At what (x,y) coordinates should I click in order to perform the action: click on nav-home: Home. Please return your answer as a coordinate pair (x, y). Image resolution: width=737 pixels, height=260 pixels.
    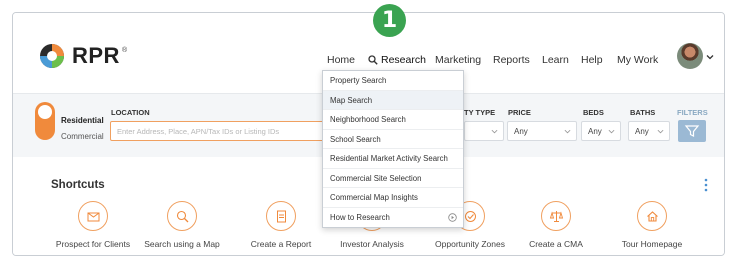
    Looking at the image, I should click on (341, 60).